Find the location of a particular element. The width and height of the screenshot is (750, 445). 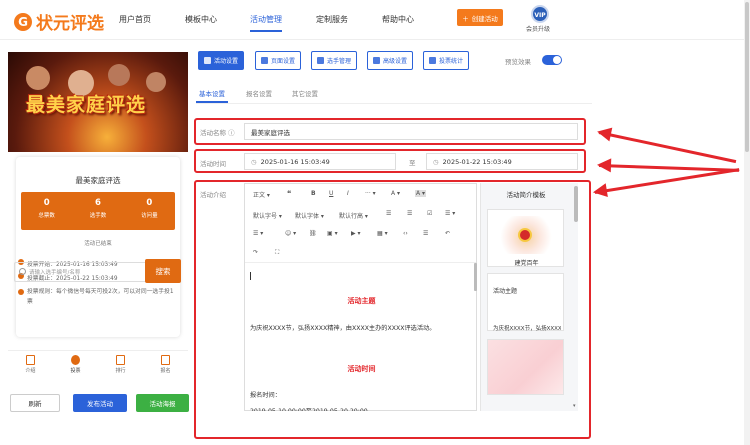

subtab-basic: 基本设置 is located at coordinates (212, 93).